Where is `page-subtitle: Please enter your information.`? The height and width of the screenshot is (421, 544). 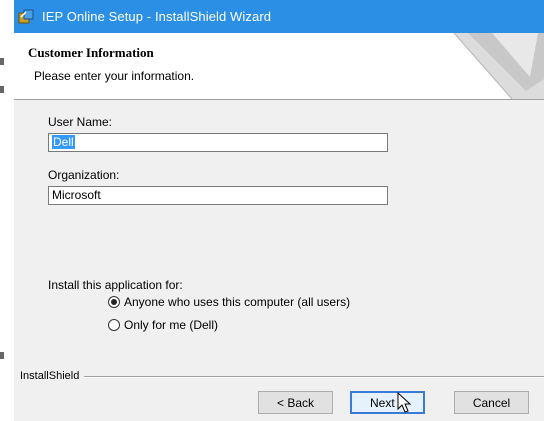 page-subtitle: Please enter your information. is located at coordinates (114, 76).